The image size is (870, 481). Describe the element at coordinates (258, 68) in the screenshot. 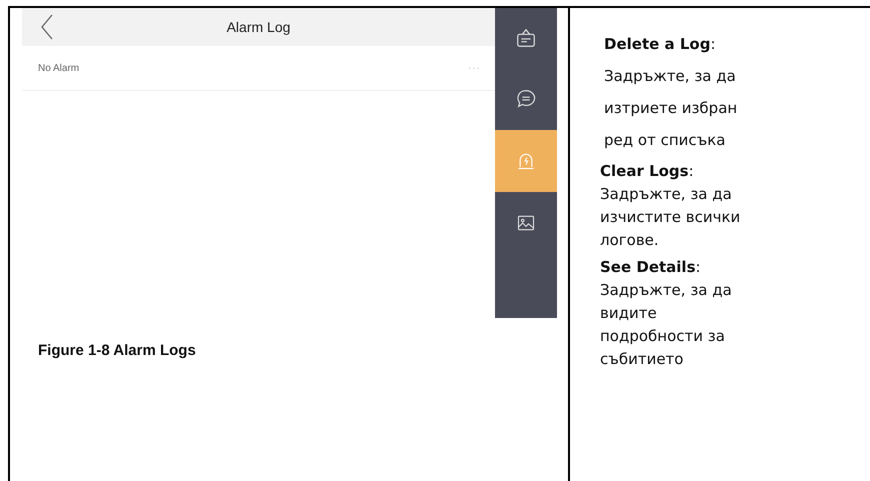

I see `log-row: No Alarm ···` at that location.